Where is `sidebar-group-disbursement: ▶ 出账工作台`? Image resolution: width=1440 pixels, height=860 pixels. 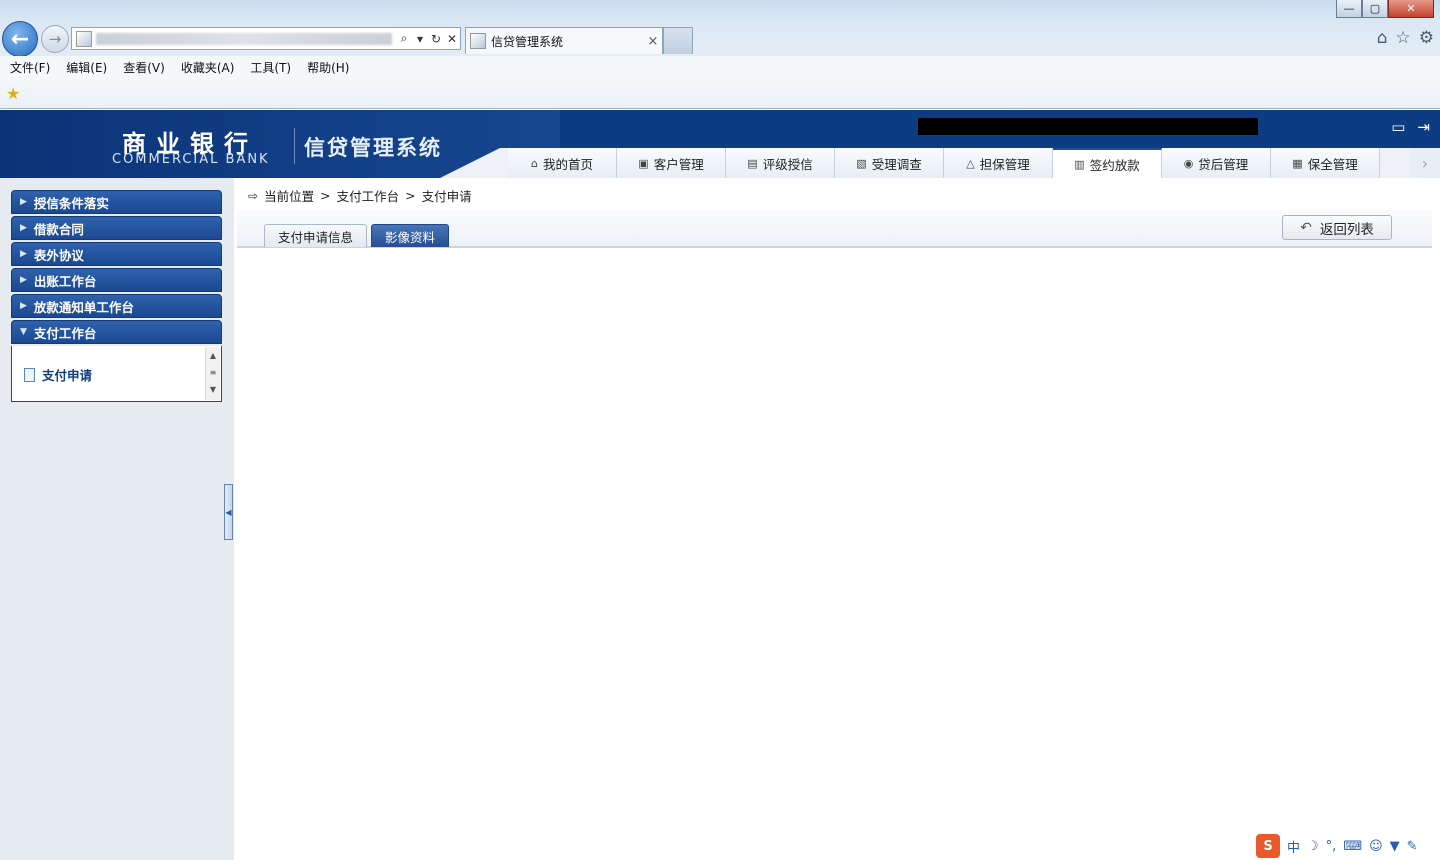 sidebar-group-disbursement: ▶ 出账工作台 is located at coordinates (116, 280).